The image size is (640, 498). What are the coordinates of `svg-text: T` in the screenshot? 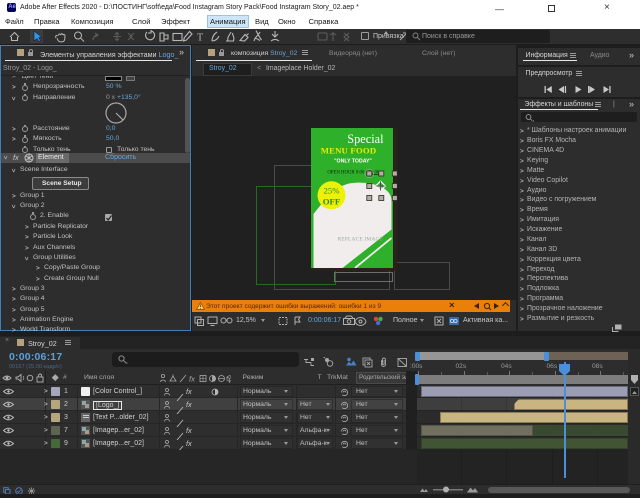 It's located at (200, 38).